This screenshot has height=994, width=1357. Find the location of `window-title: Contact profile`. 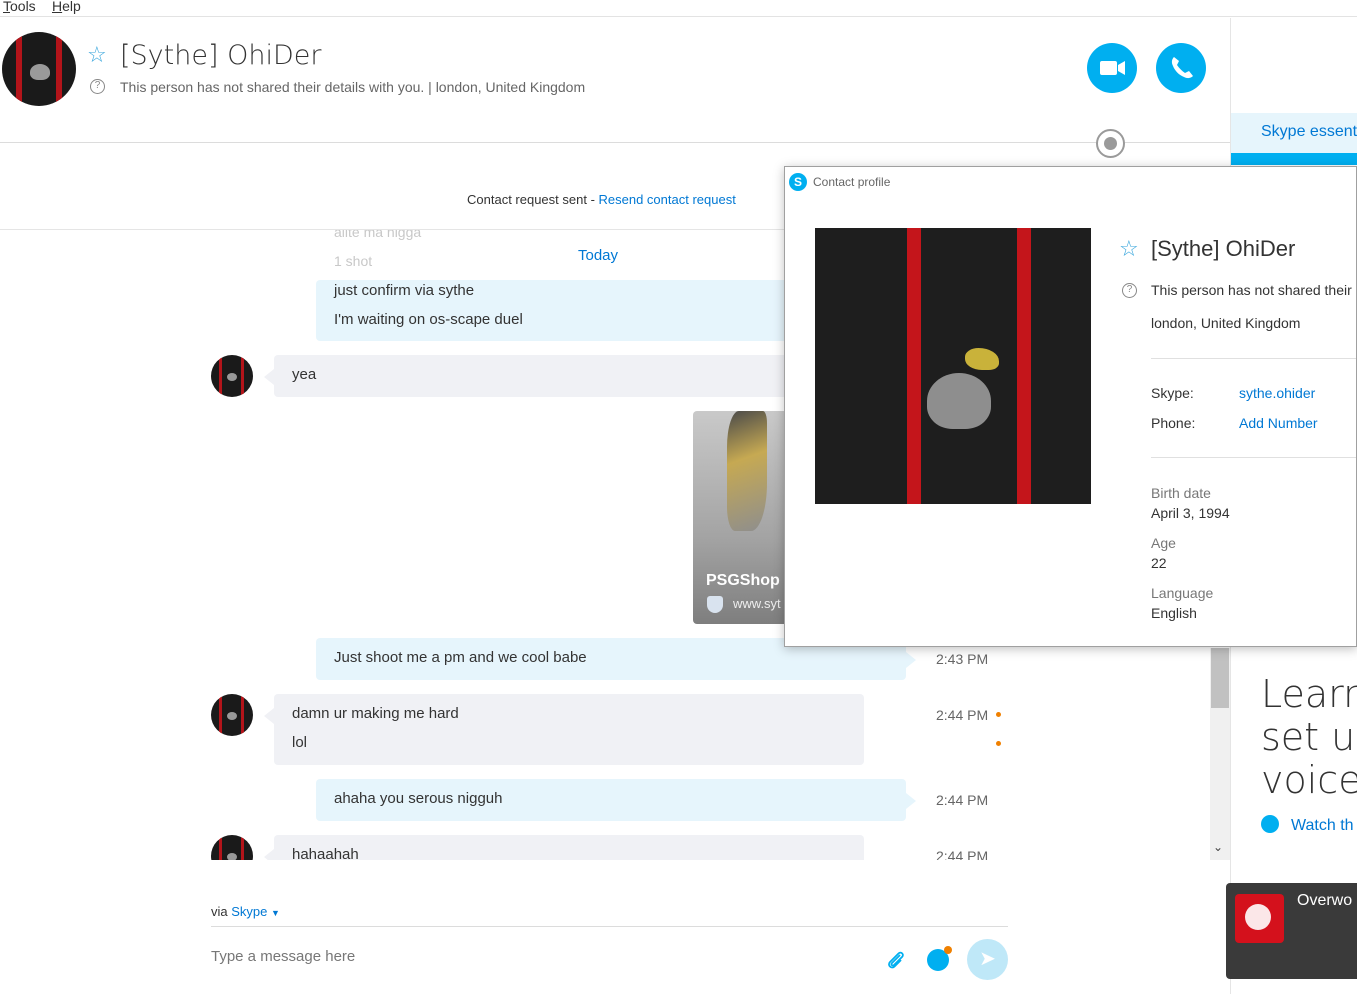

window-title: Contact profile is located at coordinates (852, 182).